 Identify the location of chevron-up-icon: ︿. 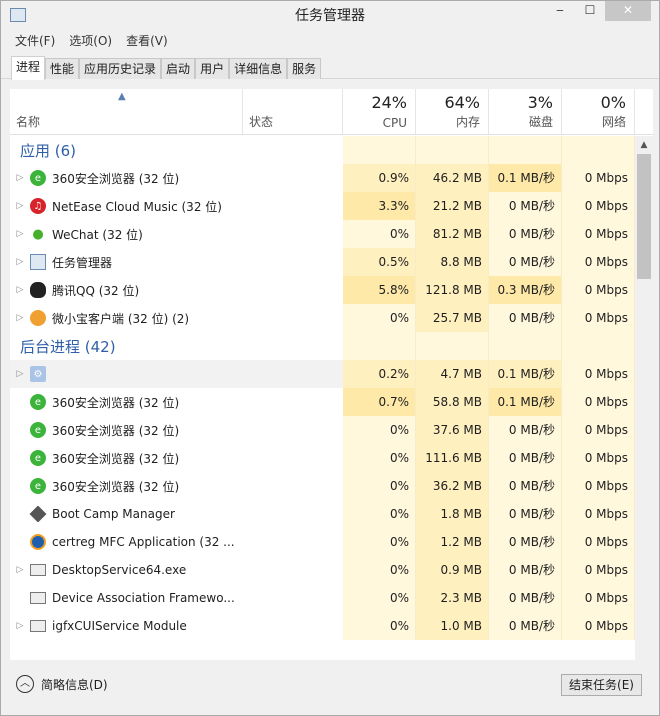
(25, 684).